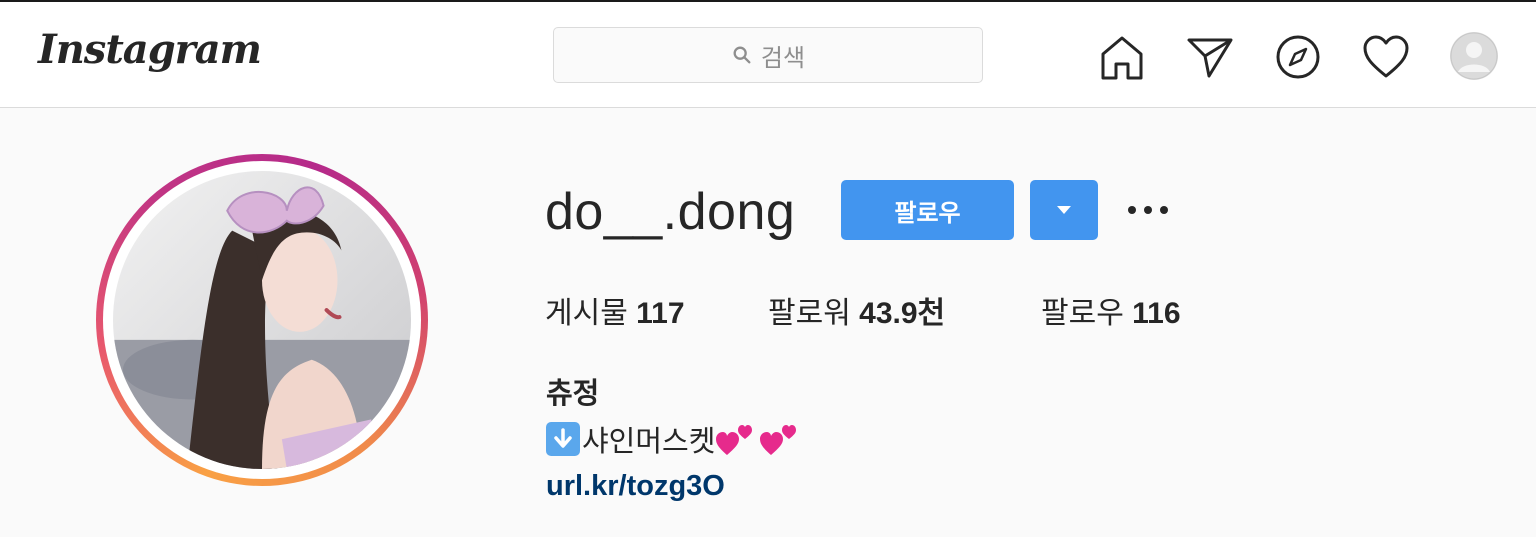 The image size is (1536, 537). I want to click on stat-posts: 게시물 117, so click(615, 310).